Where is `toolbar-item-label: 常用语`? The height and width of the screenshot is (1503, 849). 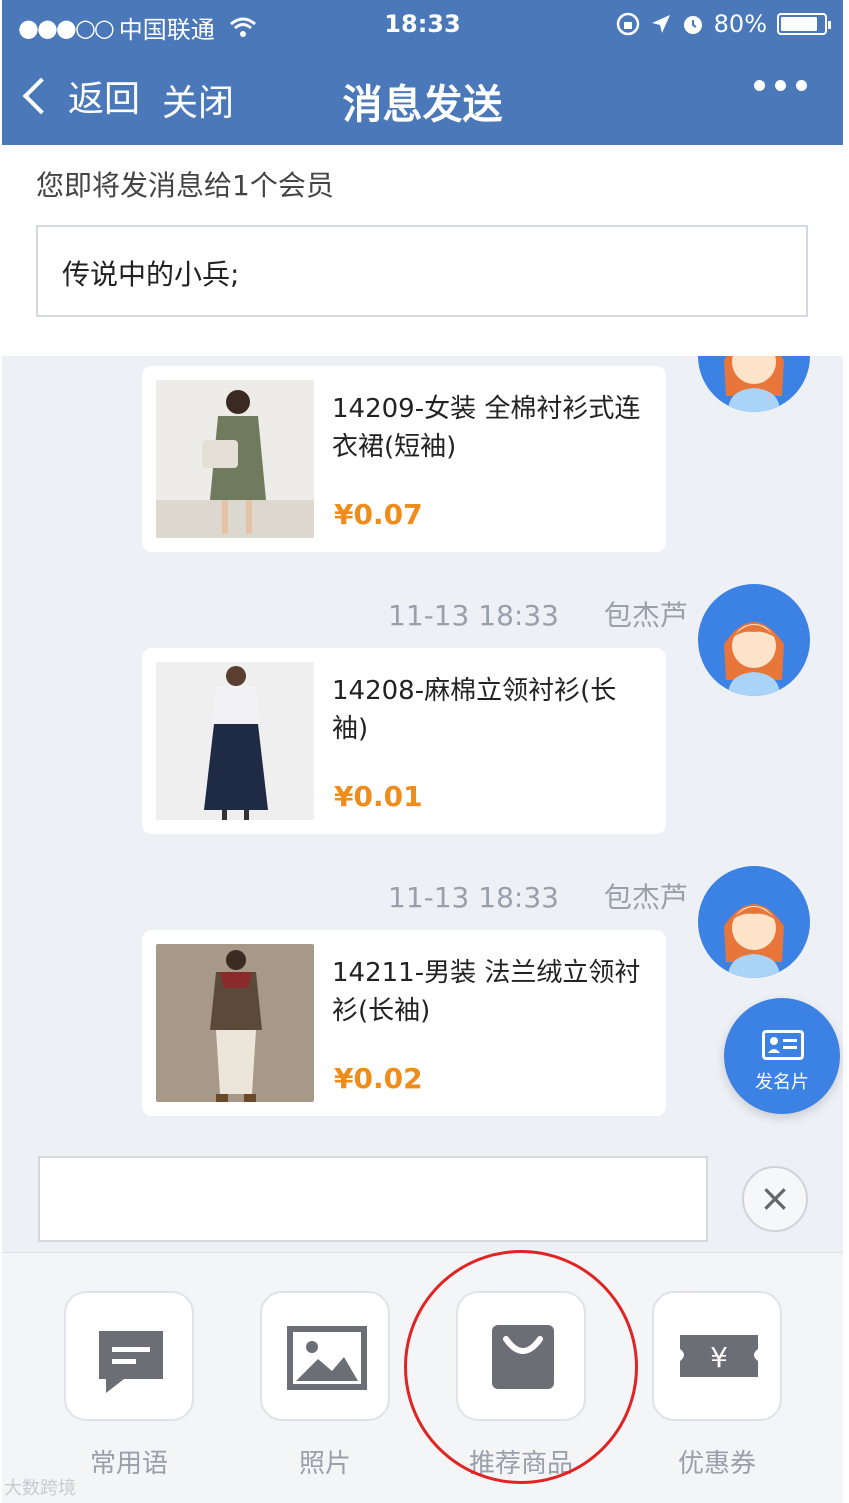 toolbar-item-label: 常用语 is located at coordinates (128, 1464).